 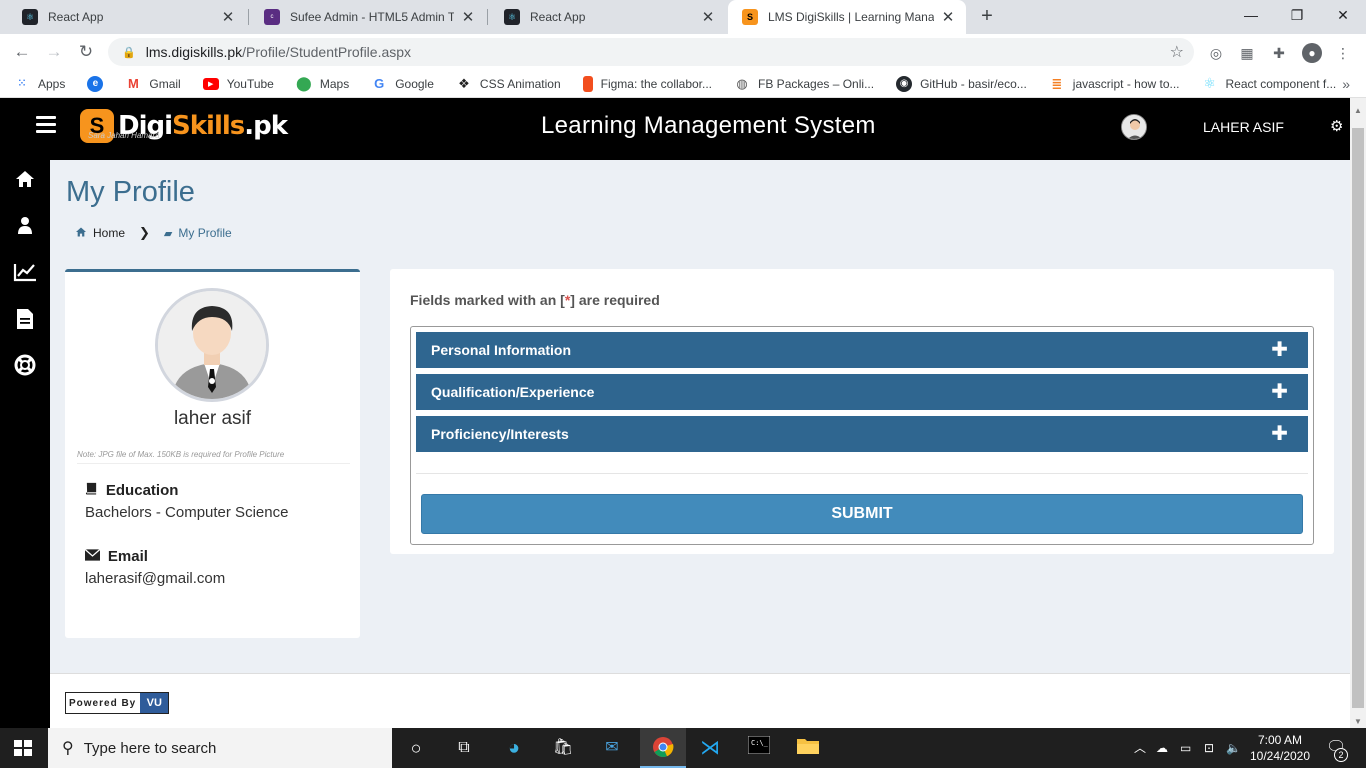 I want to click on minimize-button: —, so click(x=1251, y=15).